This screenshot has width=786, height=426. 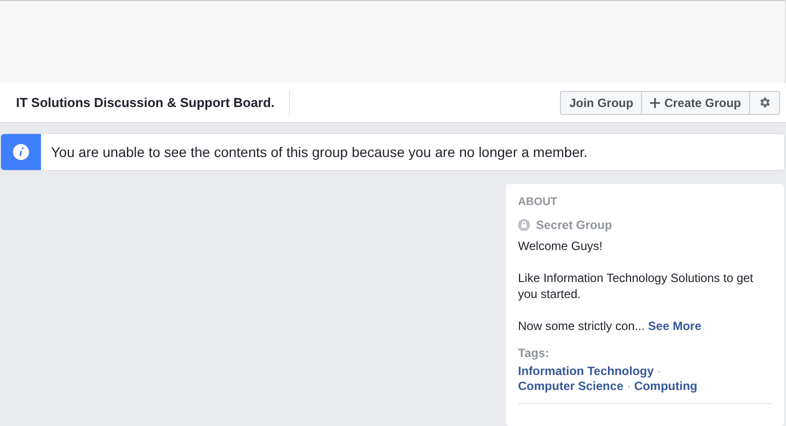 What do you see at coordinates (538, 202) in the screenshot?
I see `about-heading: ABOUT` at bounding box center [538, 202].